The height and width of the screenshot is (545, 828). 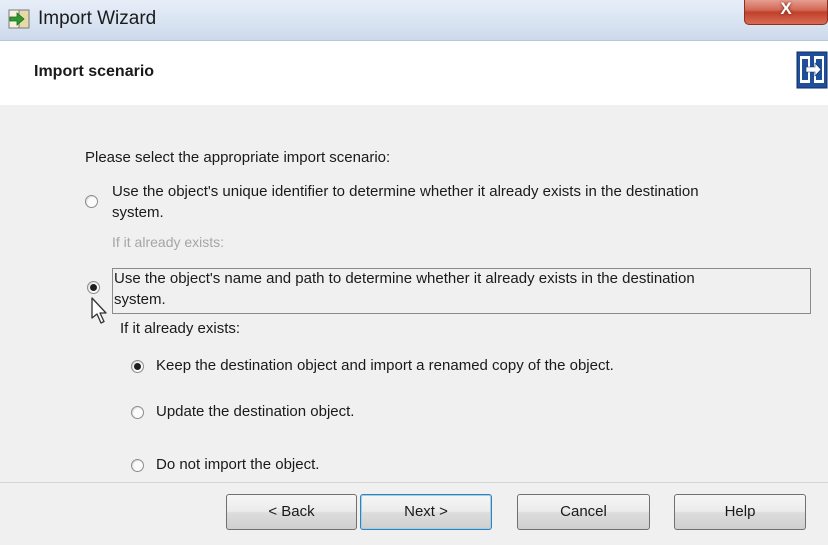 I want to click on close-button: X, so click(x=786, y=12).